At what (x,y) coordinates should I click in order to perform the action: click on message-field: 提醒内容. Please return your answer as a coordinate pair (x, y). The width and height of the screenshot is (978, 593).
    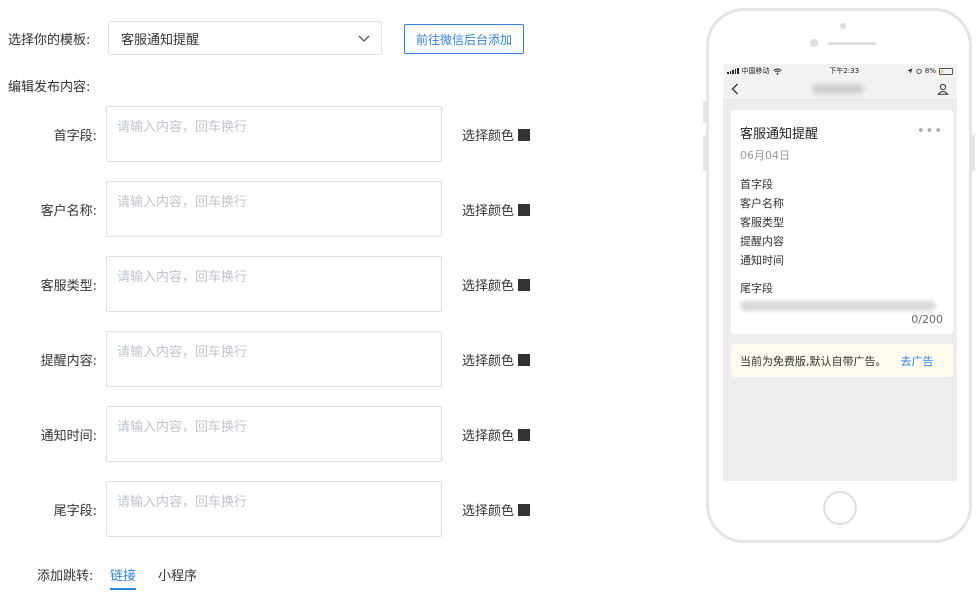
    Looking at the image, I should click on (762, 241).